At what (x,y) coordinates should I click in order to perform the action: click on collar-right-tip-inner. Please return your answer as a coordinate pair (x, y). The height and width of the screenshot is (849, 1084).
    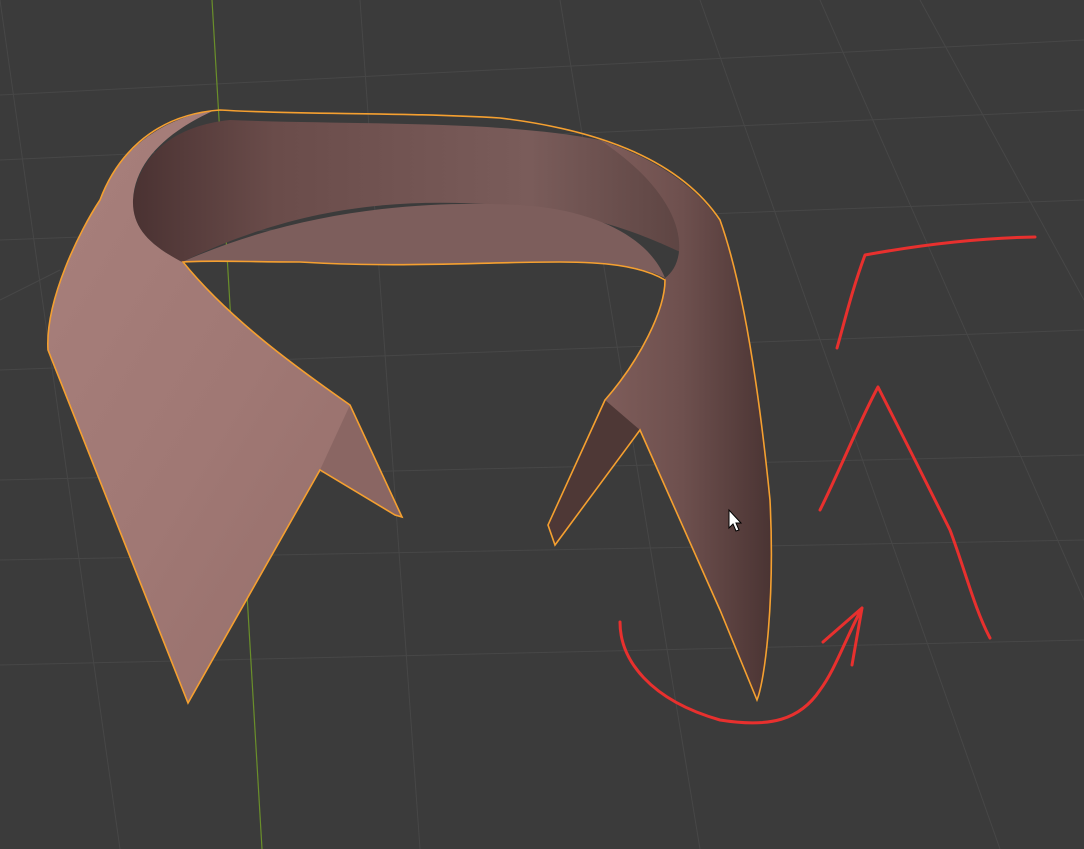
    Looking at the image, I should click on (594, 472).